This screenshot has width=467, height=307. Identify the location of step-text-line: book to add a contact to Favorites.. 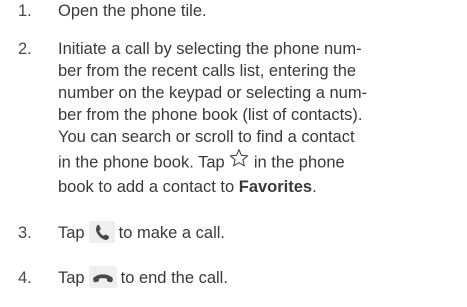
(260, 187).